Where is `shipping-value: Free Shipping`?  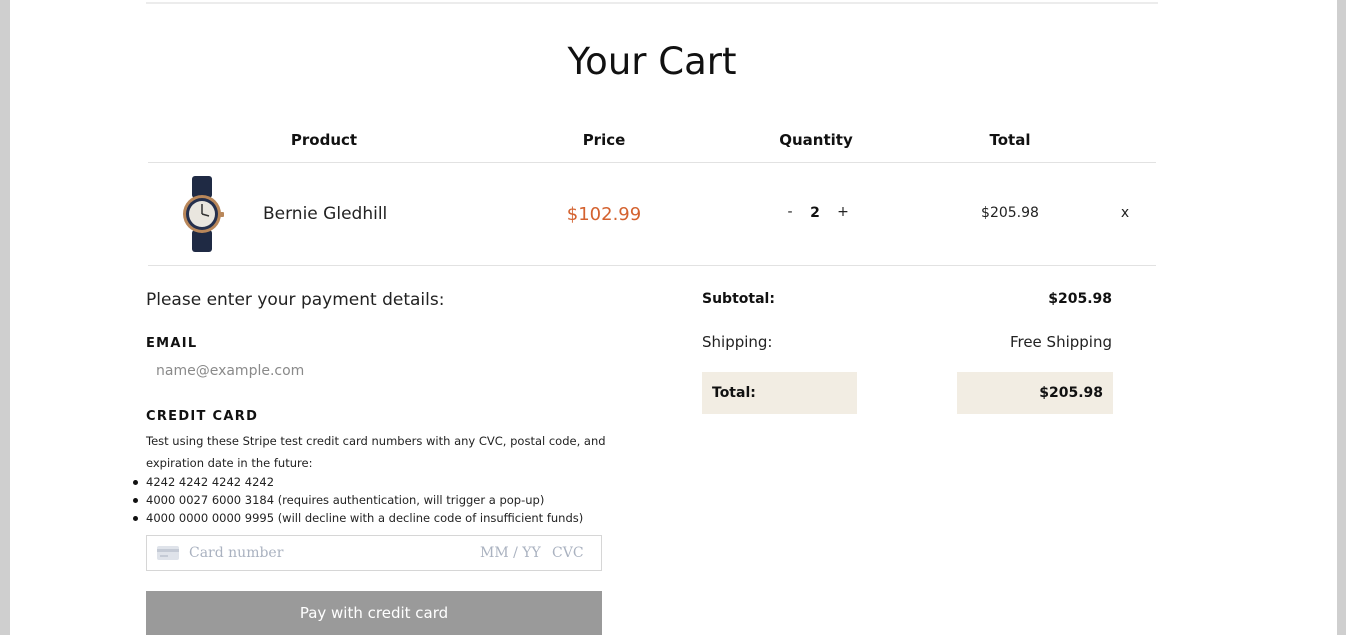
shipping-value: Free Shipping is located at coordinates (1060, 342).